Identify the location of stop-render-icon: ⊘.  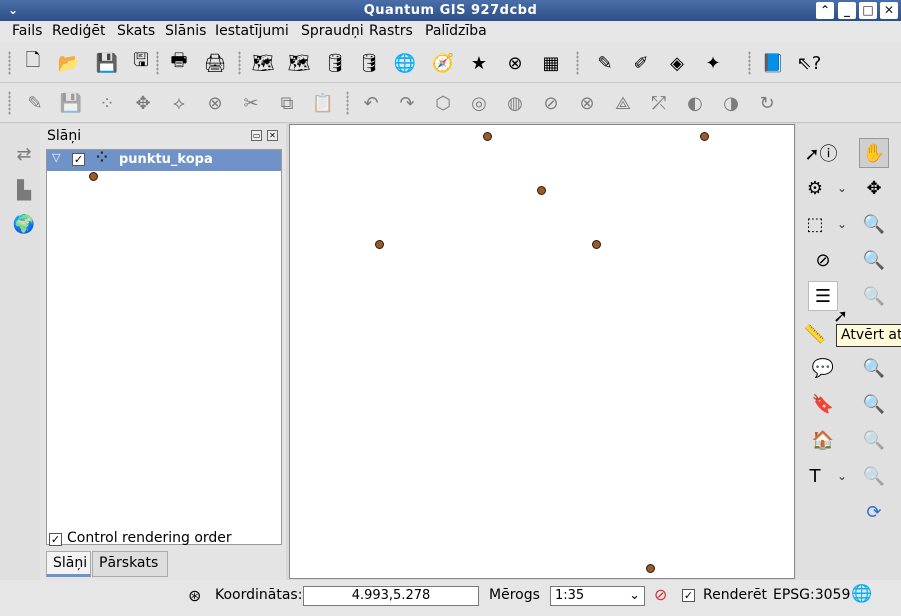
(660, 594).